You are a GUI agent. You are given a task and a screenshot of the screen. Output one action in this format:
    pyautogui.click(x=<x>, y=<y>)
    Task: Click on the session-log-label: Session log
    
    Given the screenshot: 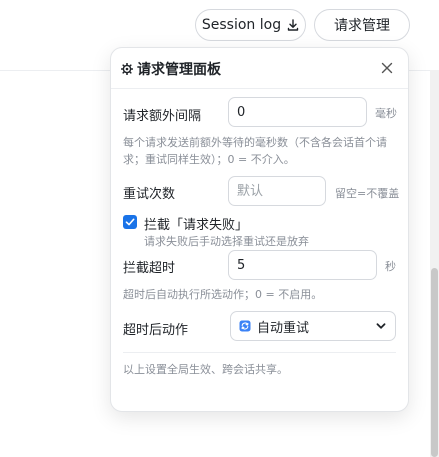 What is the action you would take?
    pyautogui.click(x=241, y=25)
    